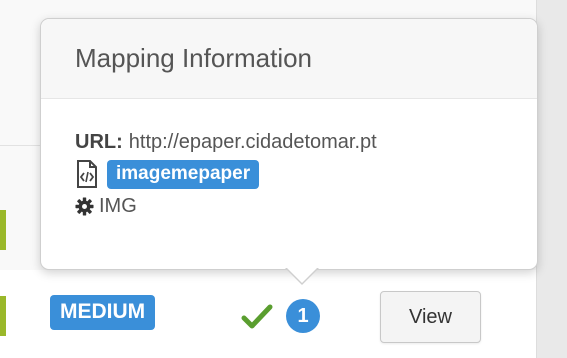 This screenshot has height=358, width=567. What do you see at coordinates (303, 316) in the screenshot?
I see `mapping-count-badge: 1` at bounding box center [303, 316].